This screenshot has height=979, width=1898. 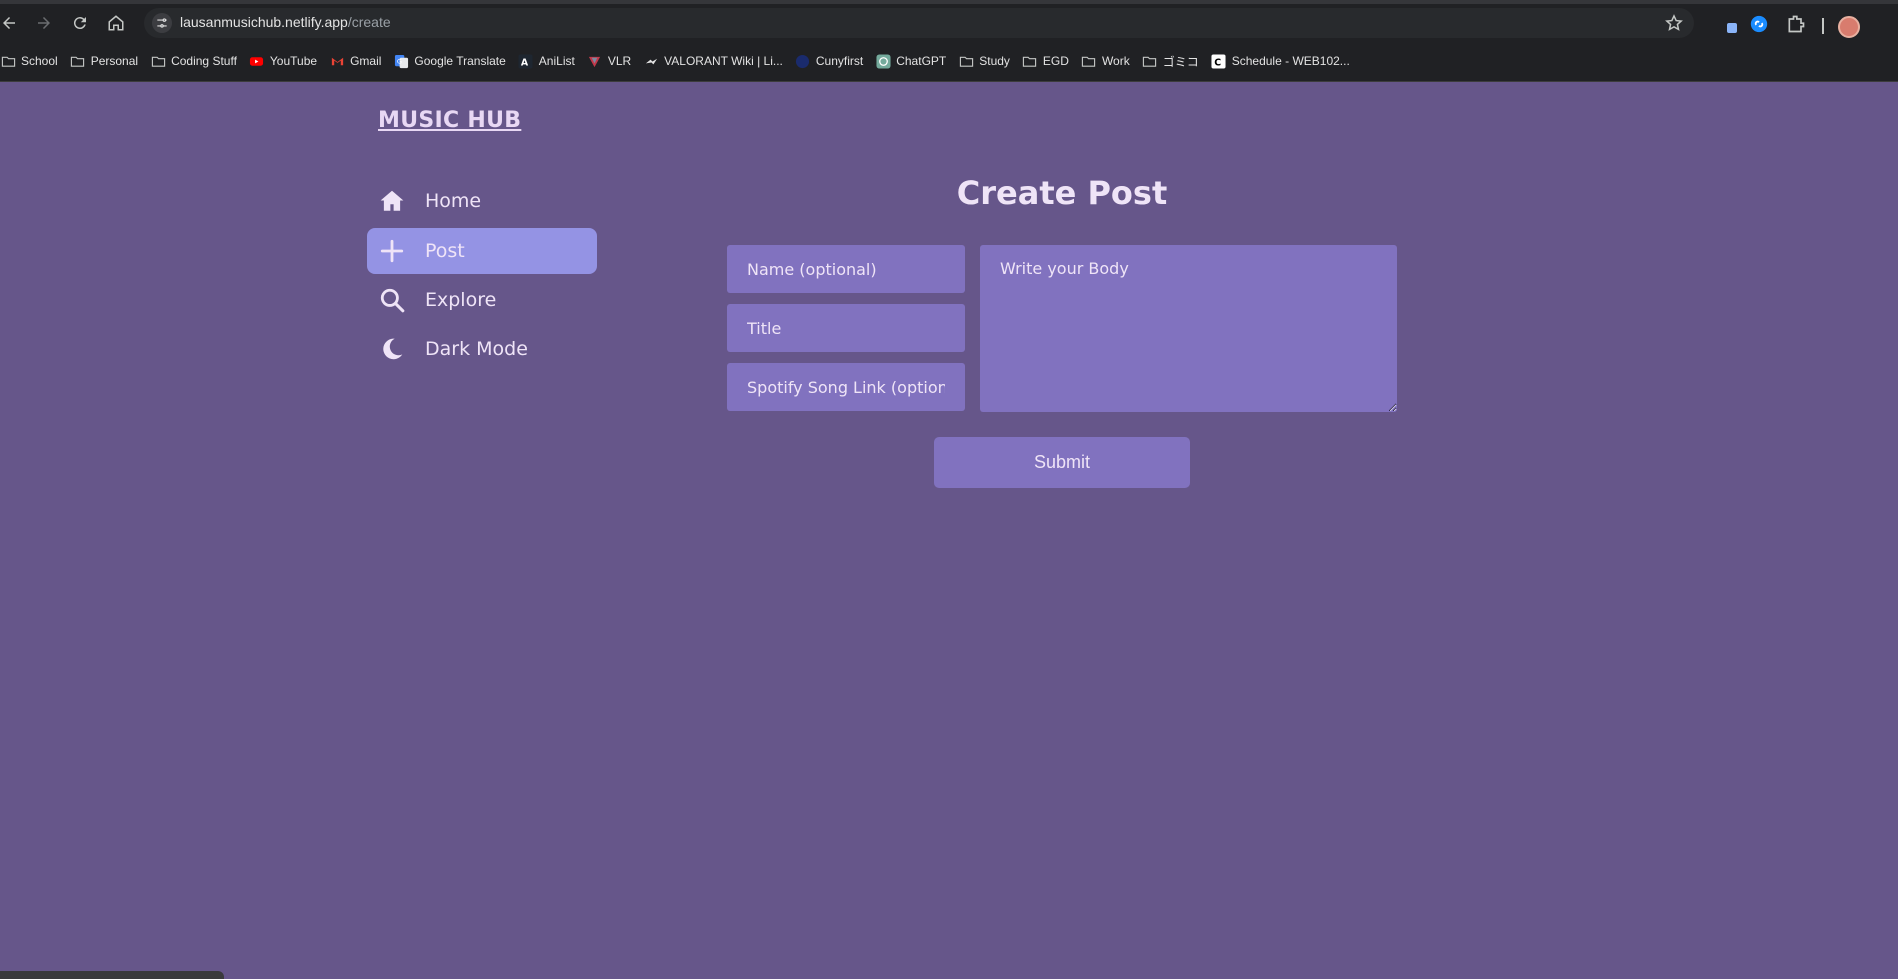 What do you see at coordinates (112, 975) in the screenshot?
I see `status-bubble` at bounding box center [112, 975].